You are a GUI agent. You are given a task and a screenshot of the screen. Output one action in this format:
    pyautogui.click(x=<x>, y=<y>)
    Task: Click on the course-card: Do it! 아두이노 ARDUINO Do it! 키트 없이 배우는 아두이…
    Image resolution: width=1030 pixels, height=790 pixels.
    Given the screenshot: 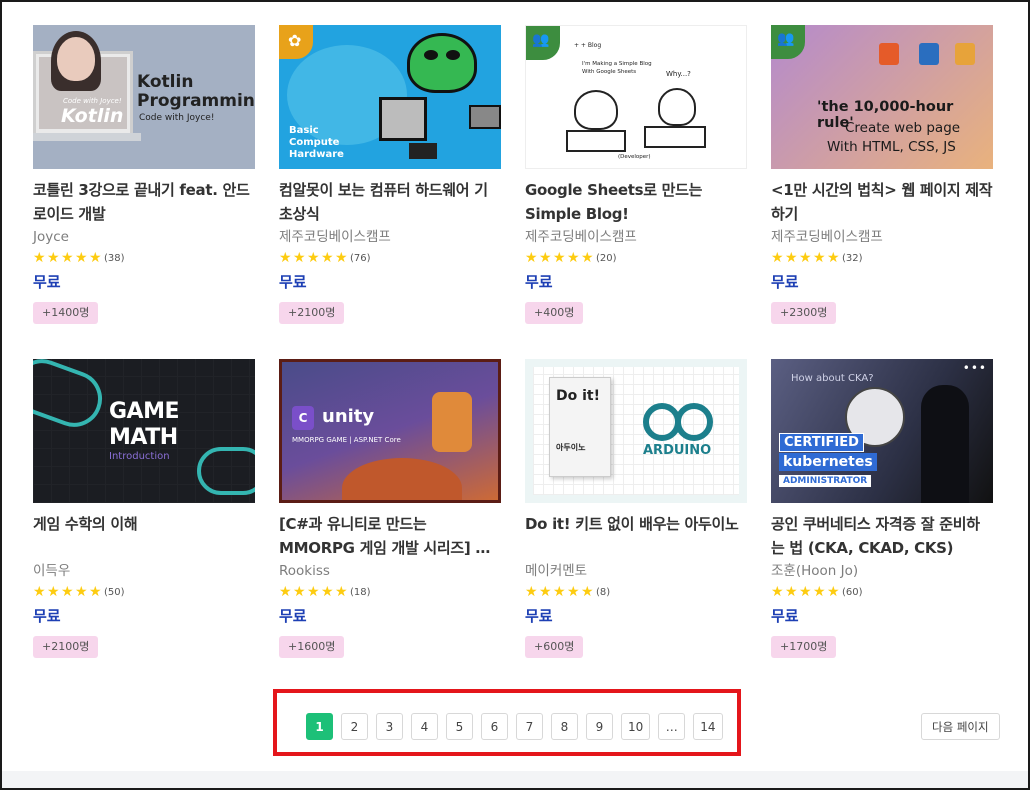 What is the action you would take?
    pyautogui.click(x=636, y=518)
    